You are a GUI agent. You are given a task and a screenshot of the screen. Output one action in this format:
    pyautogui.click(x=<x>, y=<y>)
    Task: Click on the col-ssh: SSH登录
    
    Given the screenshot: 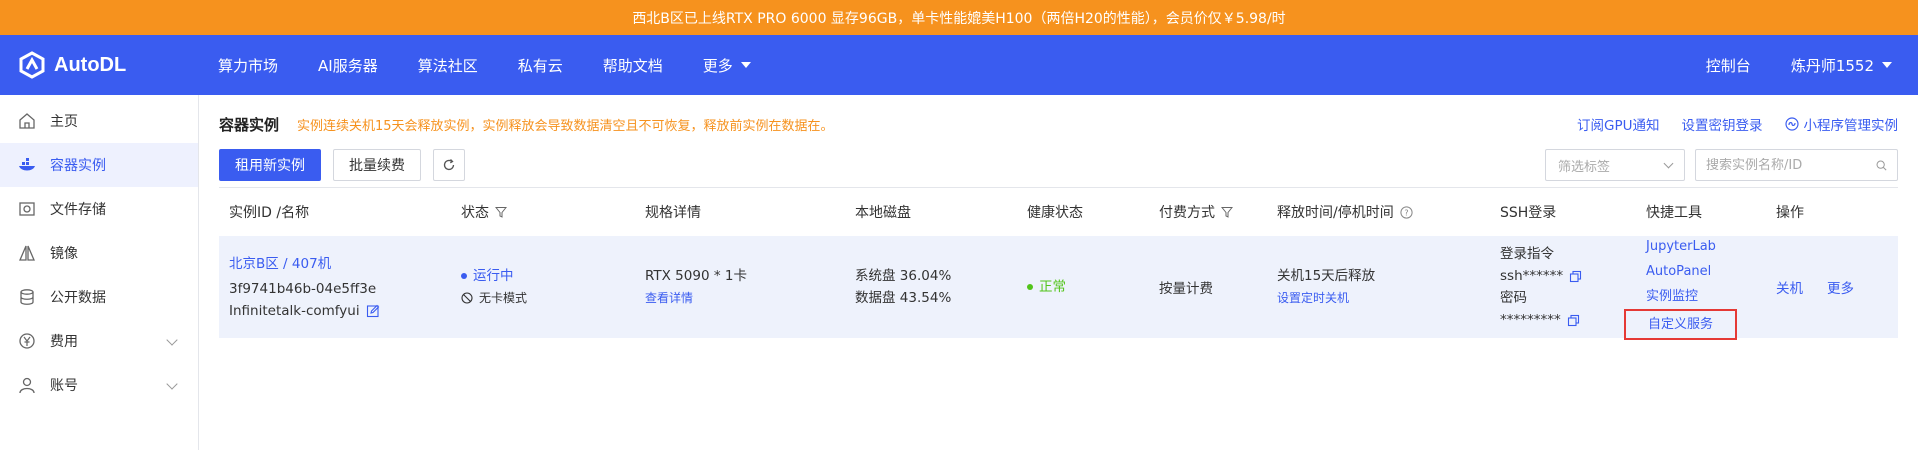 What is the action you would take?
    pyautogui.click(x=1528, y=213)
    